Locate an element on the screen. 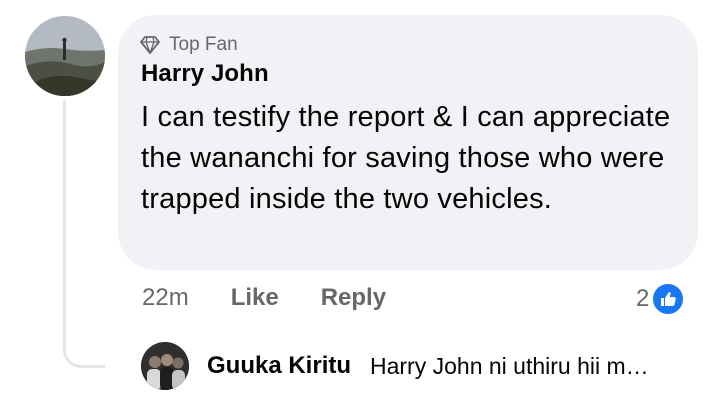 The width and height of the screenshot is (720, 405). commenter-avatar is located at coordinates (65, 56).